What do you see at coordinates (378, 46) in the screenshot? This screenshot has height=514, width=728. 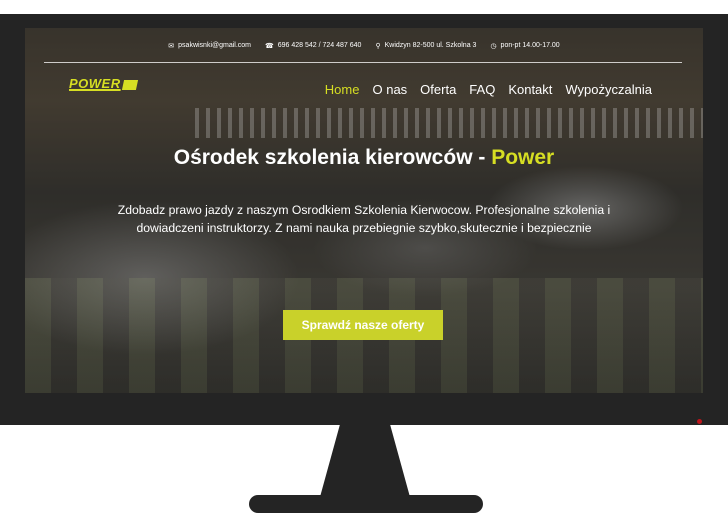 I see `map-pin-icon: ⚲` at bounding box center [378, 46].